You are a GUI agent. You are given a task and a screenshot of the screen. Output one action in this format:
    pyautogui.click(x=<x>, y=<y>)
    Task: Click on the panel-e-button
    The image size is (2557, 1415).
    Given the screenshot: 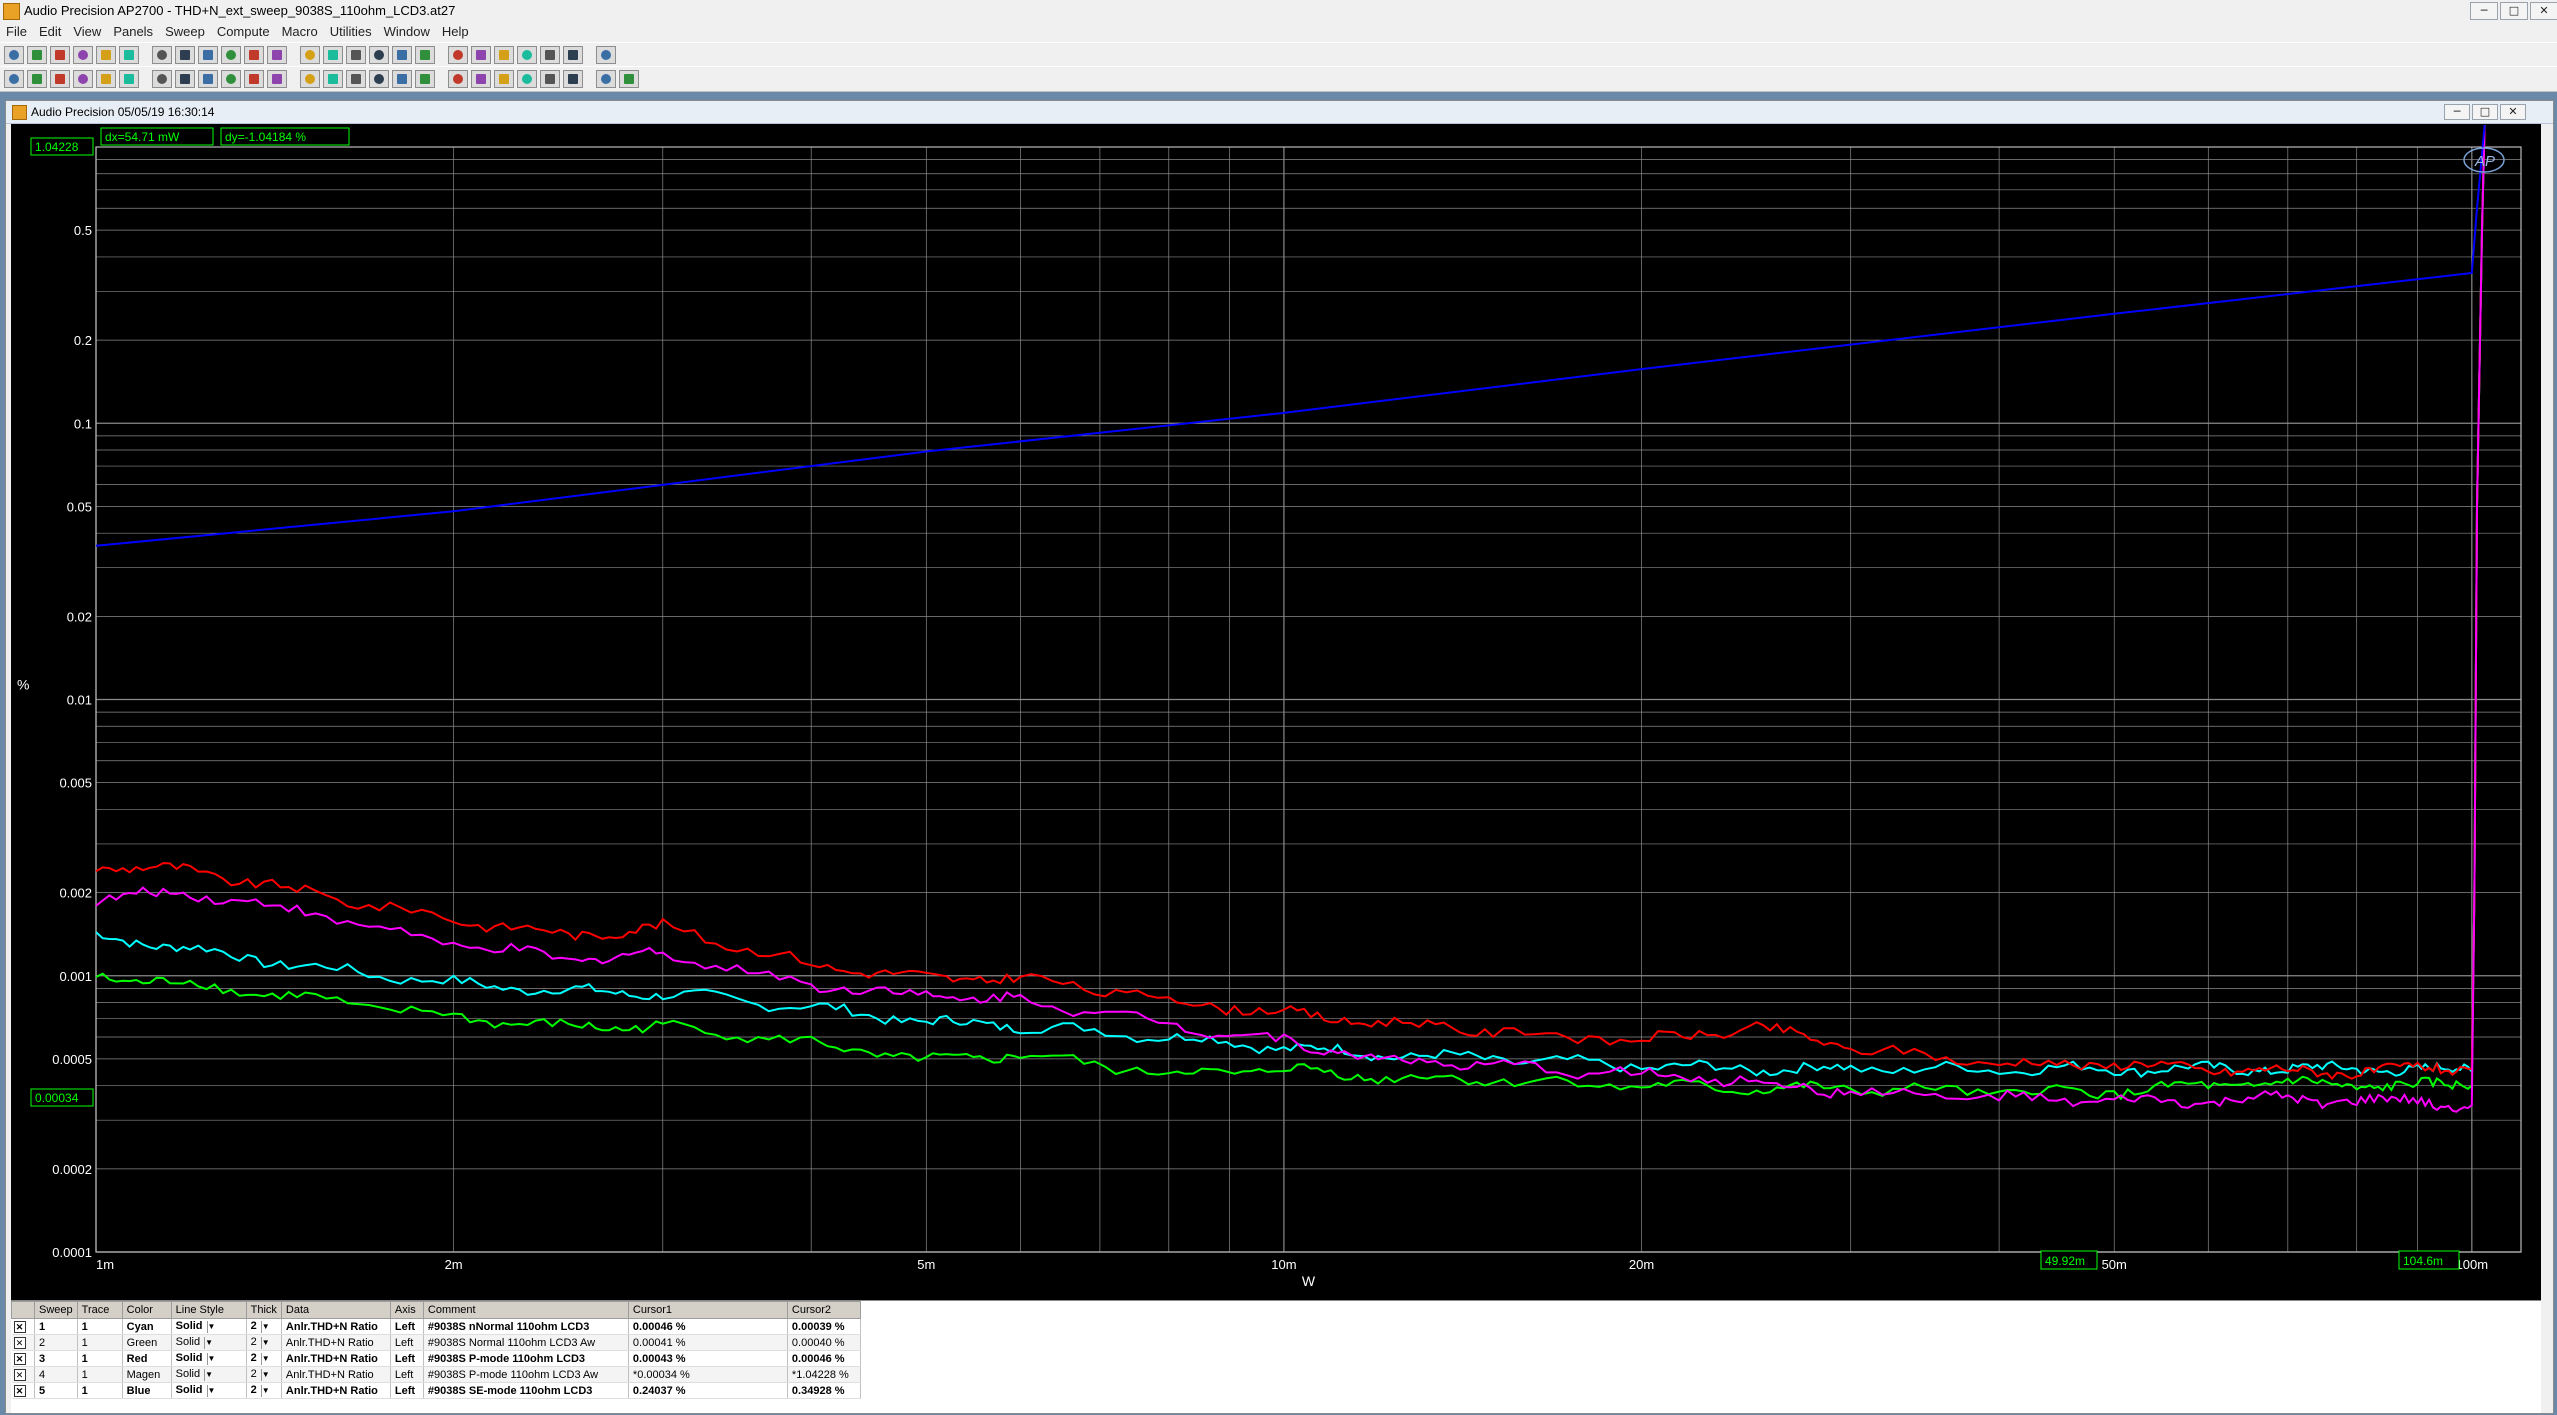 What is the action you would take?
    pyautogui.click(x=573, y=79)
    